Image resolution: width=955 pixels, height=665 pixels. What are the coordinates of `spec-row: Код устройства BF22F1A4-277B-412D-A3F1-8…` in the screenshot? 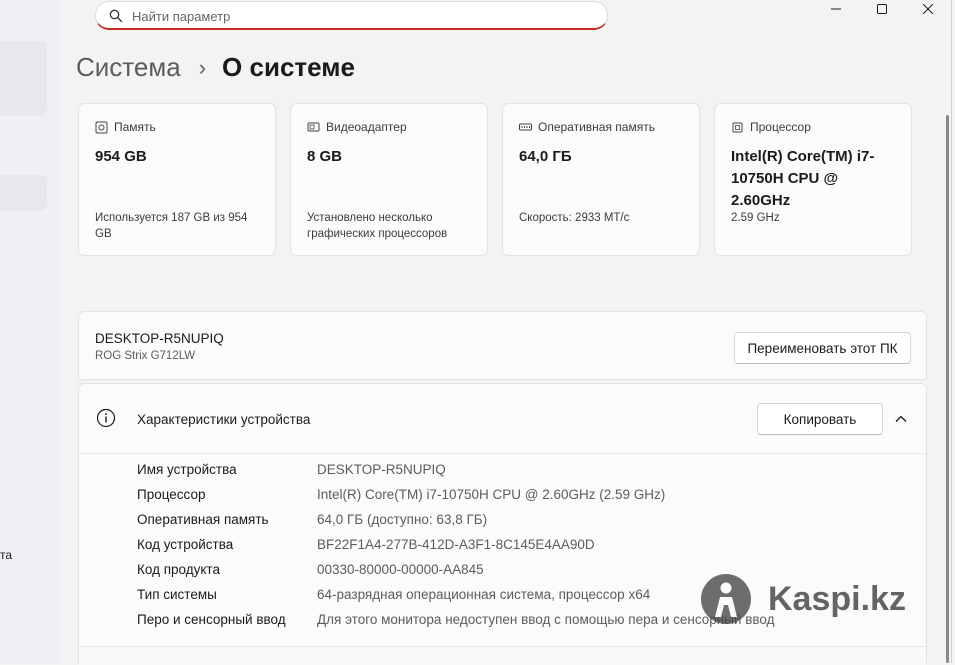 It's located at (456, 549).